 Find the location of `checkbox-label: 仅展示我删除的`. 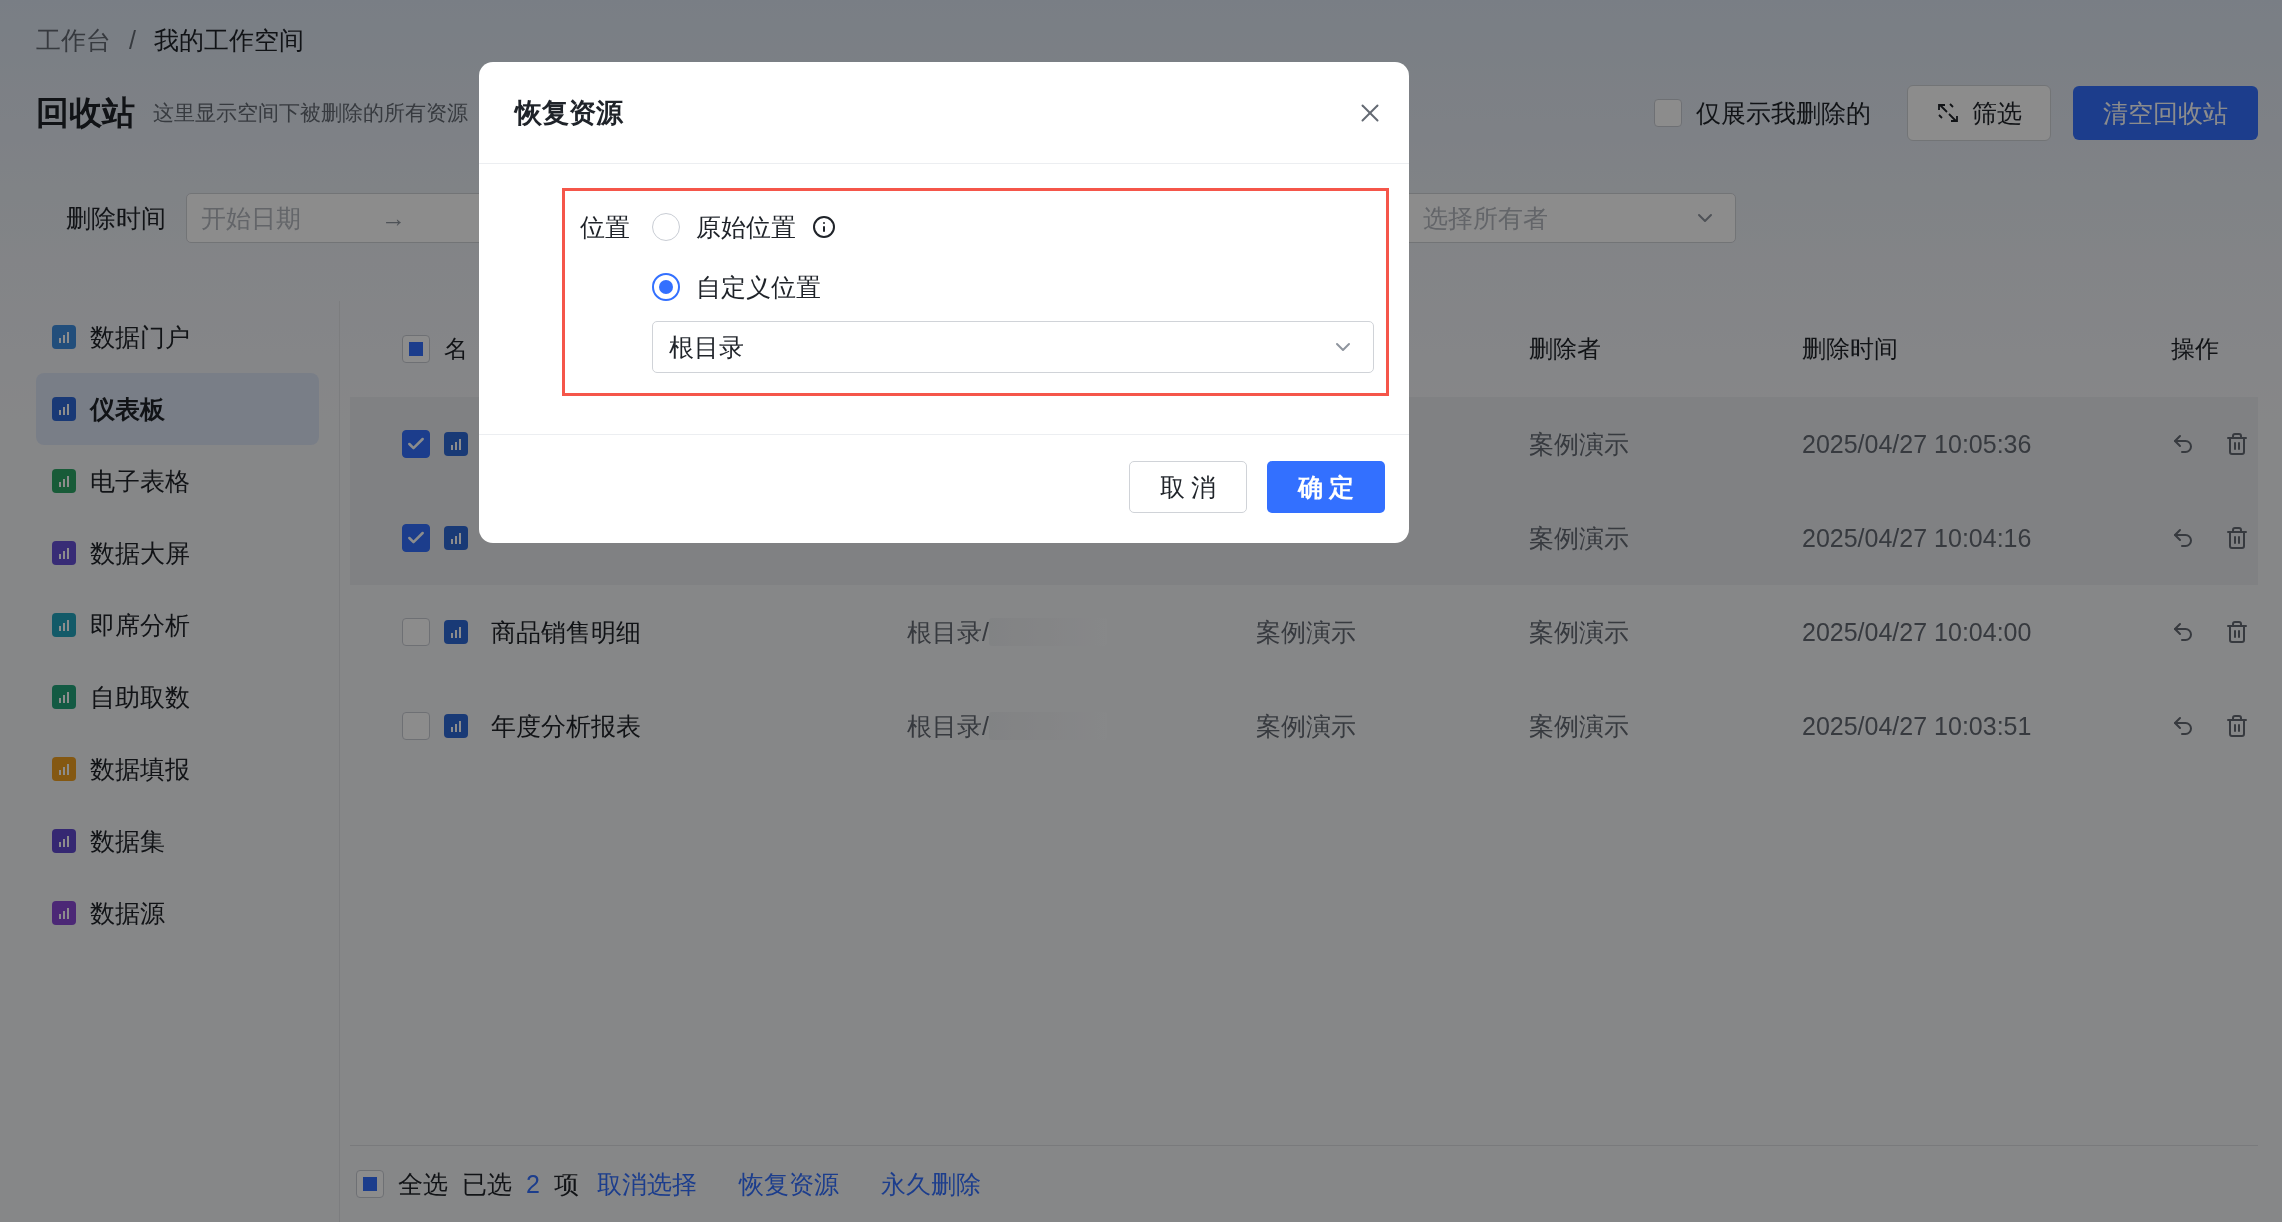

checkbox-label: 仅展示我删除的 is located at coordinates (1783, 113).